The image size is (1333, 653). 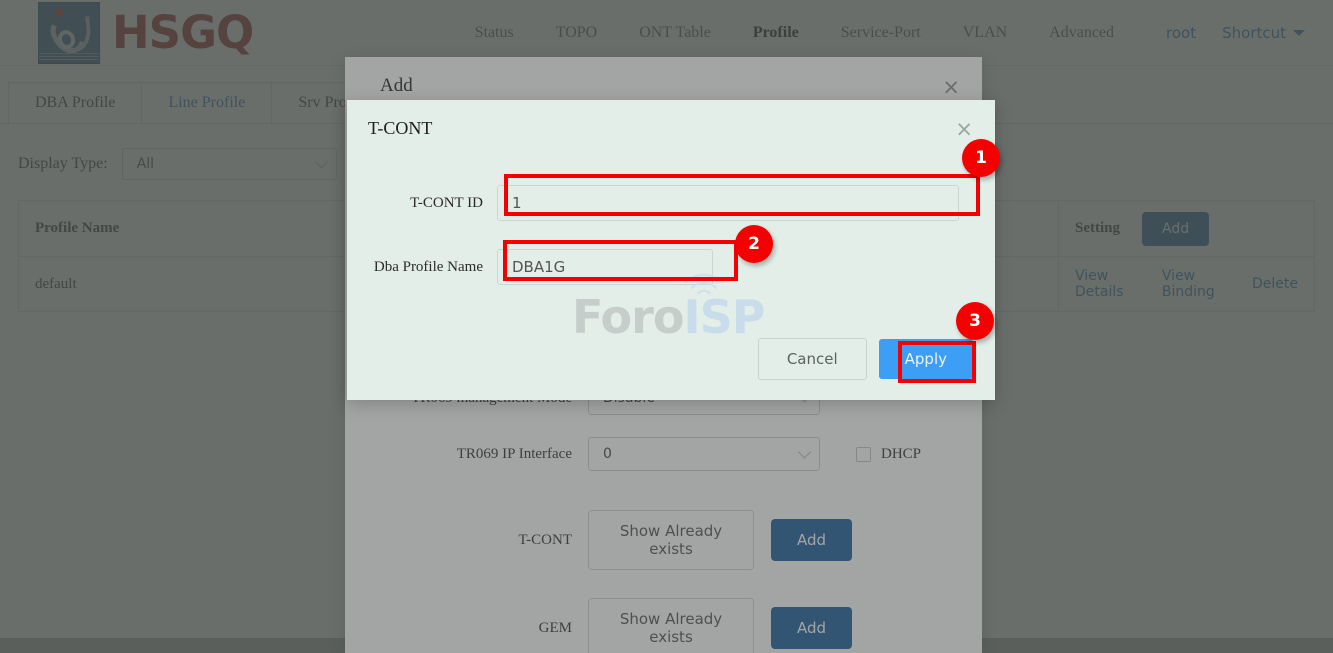 What do you see at coordinates (975, 321) in the screenshot?
I see `step-badge-3: 3` at bounding box center [975, 321].